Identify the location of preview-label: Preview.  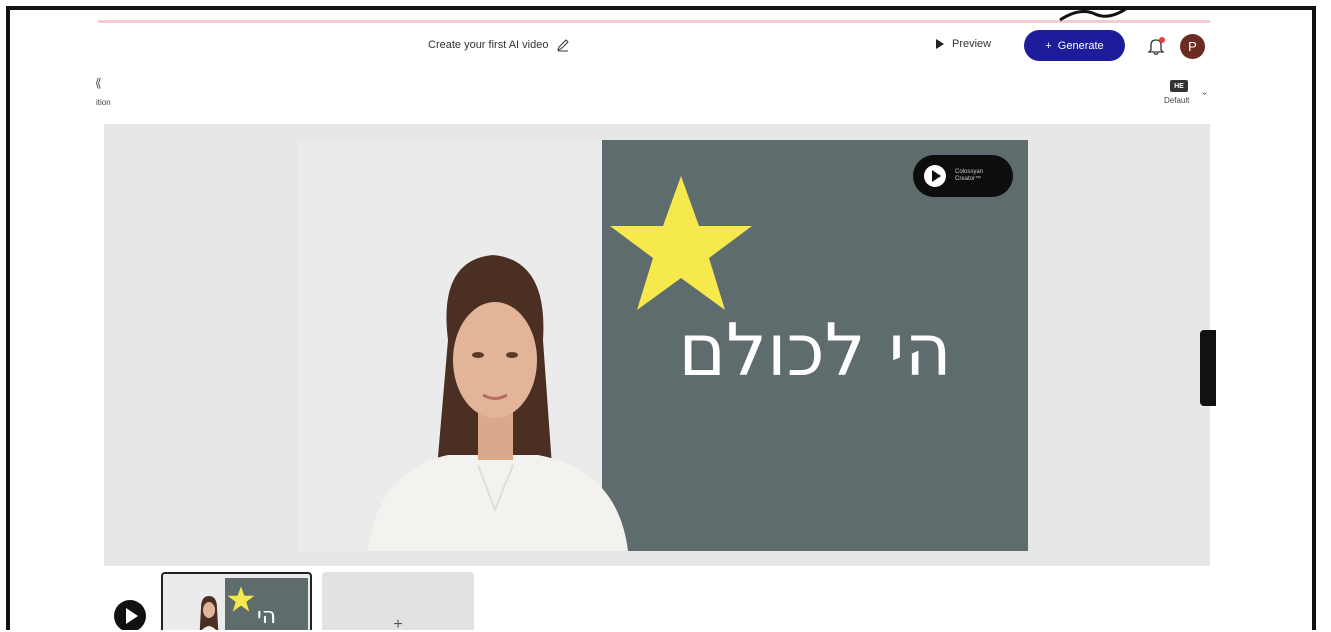
(972, 44).